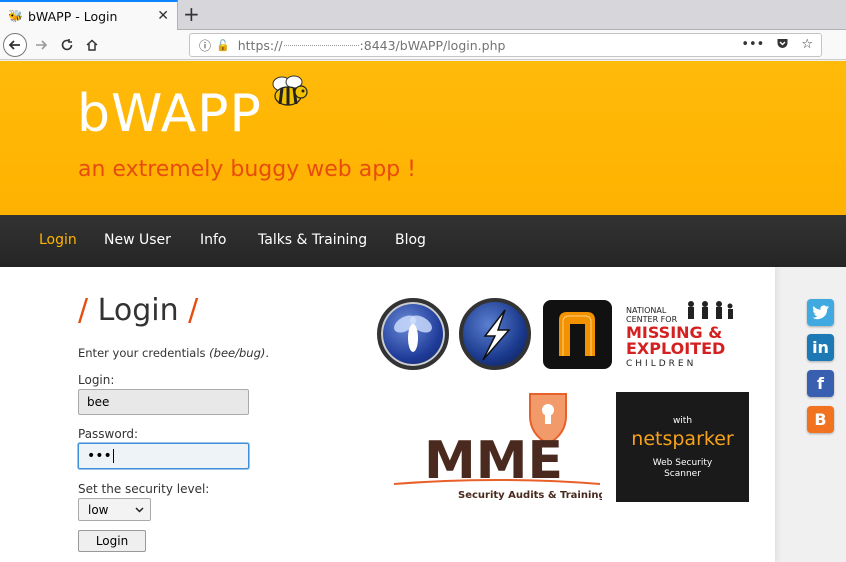  I want to click on n-letter-icon, so click(577, 334).